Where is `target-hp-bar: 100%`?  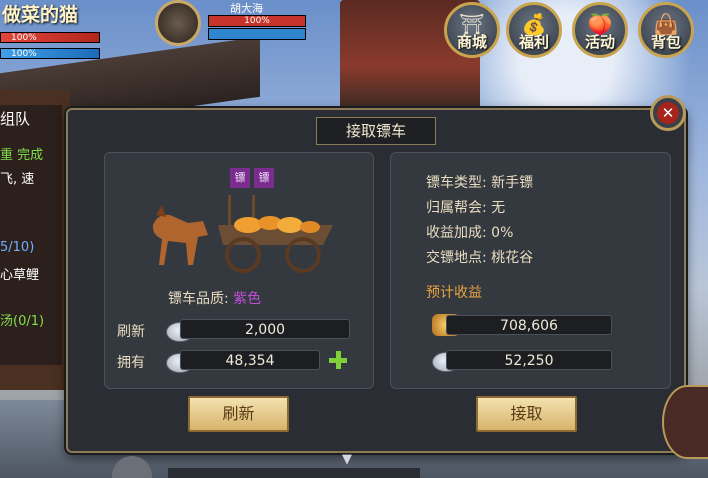
target-hp-bar: 100% is located at coordinates (257, 21).